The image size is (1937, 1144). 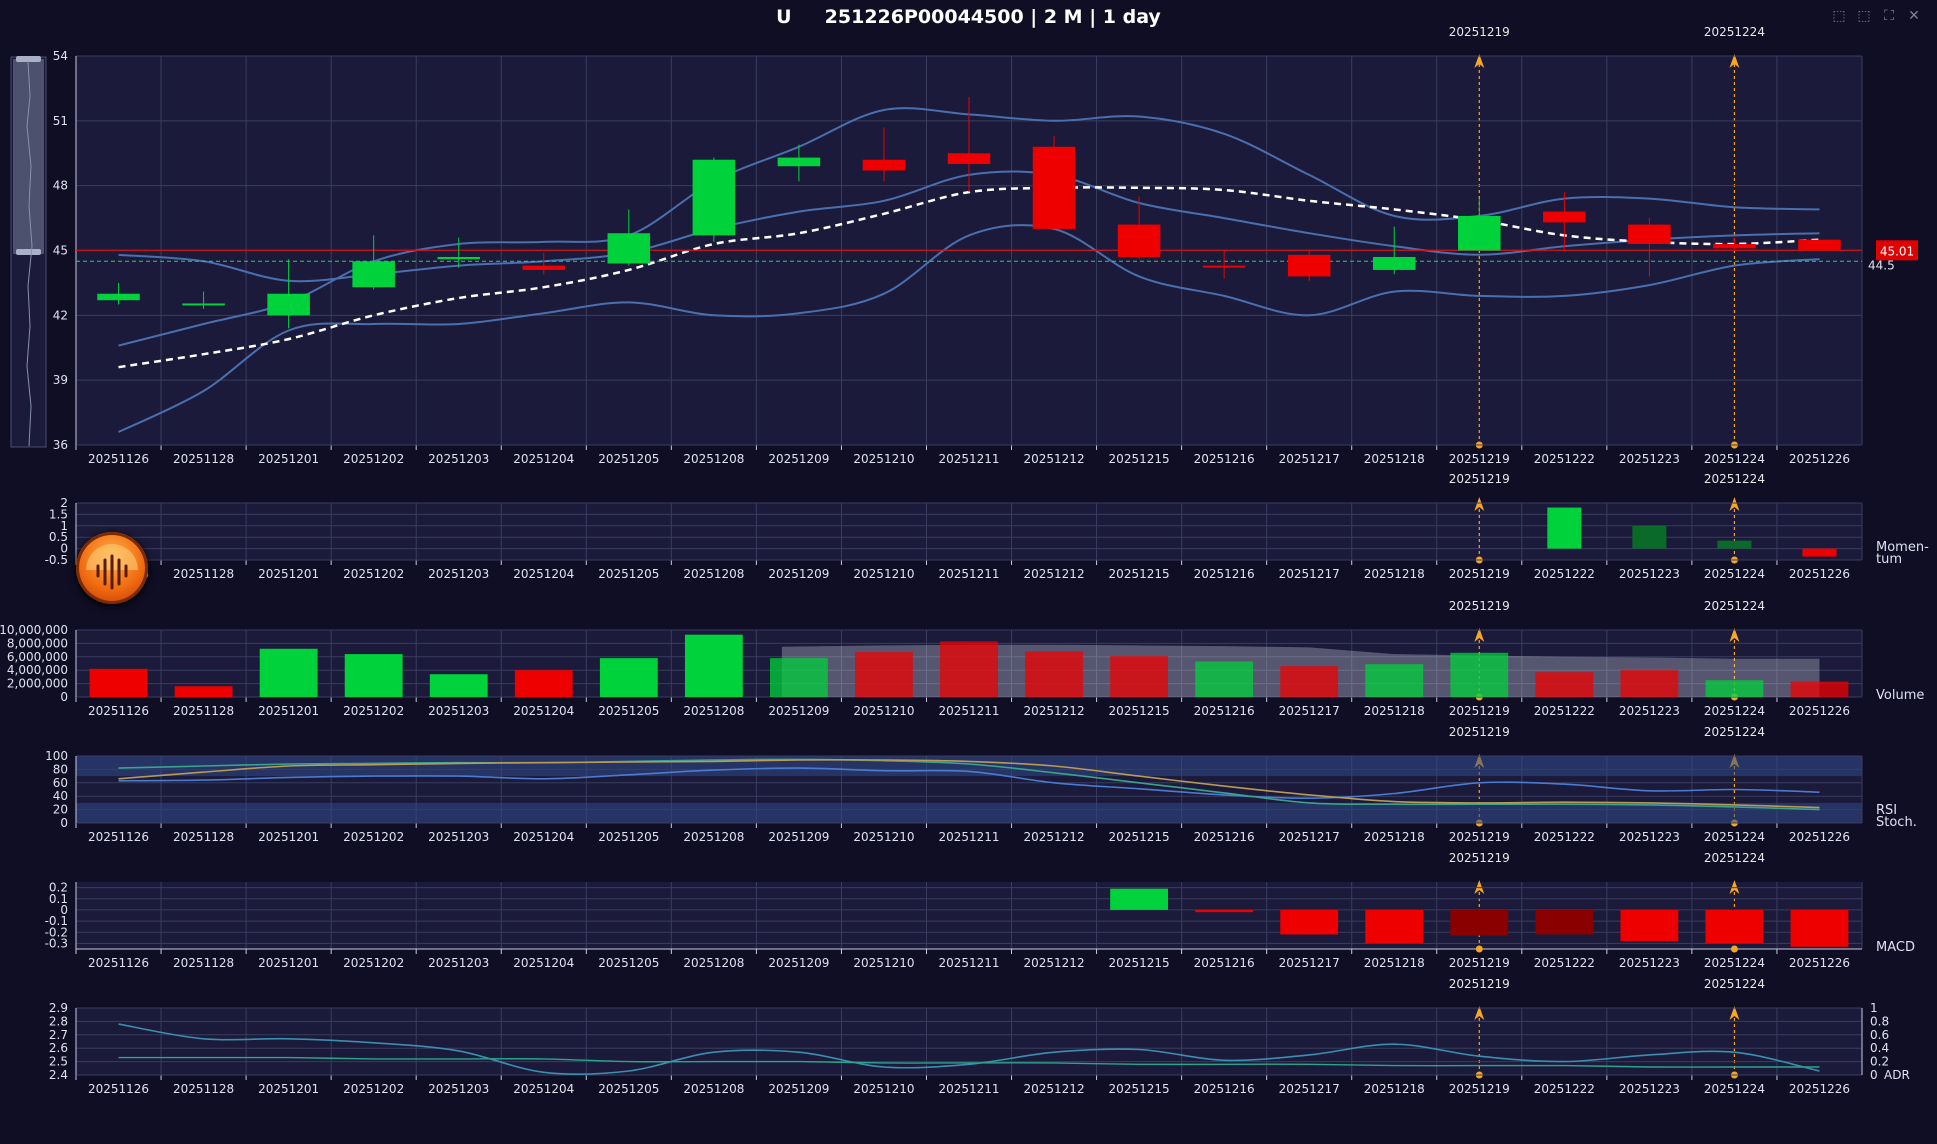 I want to click on y-tick-label: 2.5, so click(x=58, y=1062).